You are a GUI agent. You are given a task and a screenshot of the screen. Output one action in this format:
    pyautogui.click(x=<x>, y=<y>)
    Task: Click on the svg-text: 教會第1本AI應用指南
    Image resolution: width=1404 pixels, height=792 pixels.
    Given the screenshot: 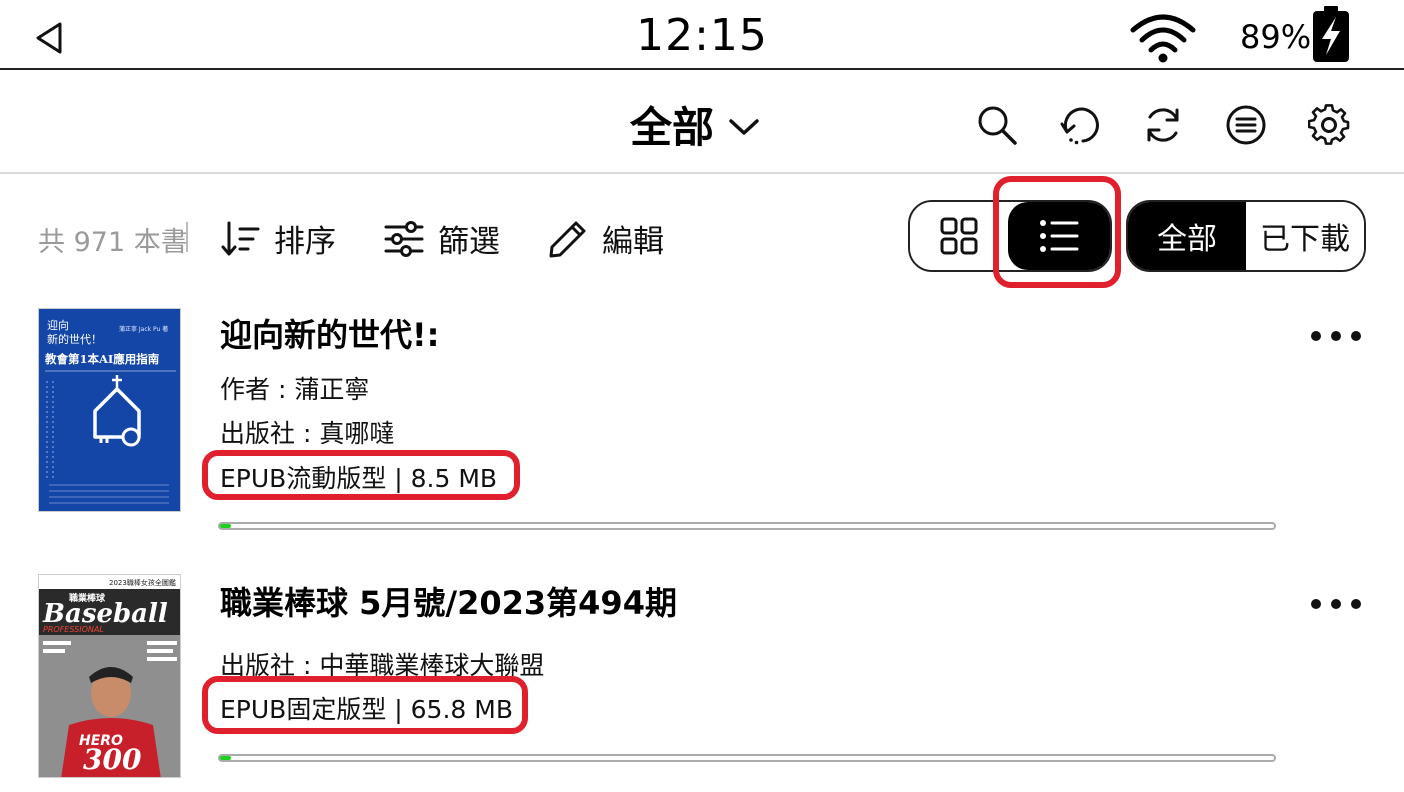 What is the action you would take?
    pyautogui.click(x=102, y=359)
    